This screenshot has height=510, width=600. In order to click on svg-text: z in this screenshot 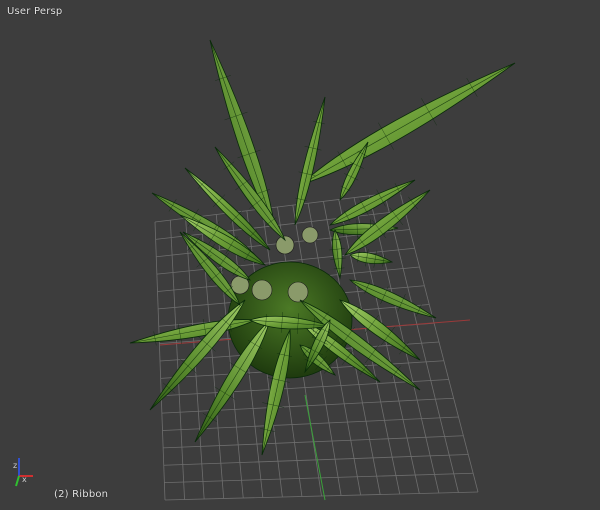, I will do `click(15, 465)`.